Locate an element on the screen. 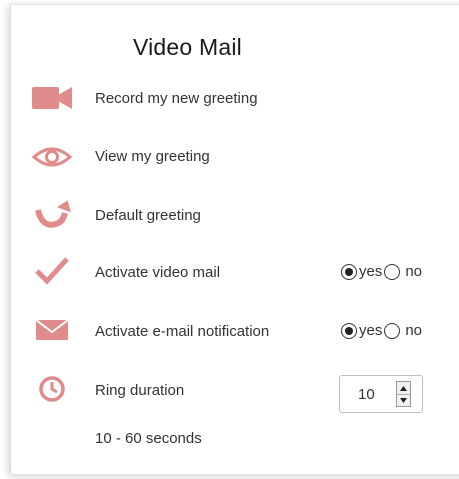  ring-duration-label: Ring duration is located at coordinates (140, 390).